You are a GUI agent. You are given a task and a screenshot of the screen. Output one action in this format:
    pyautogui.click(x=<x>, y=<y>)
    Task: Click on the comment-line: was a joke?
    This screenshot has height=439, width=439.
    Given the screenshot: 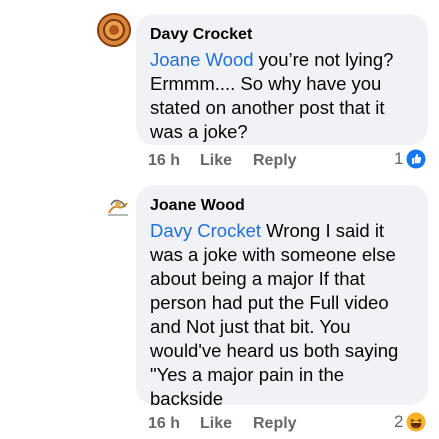 What is the action you would take?
    pyautogui.click(x=199, y=131)
    